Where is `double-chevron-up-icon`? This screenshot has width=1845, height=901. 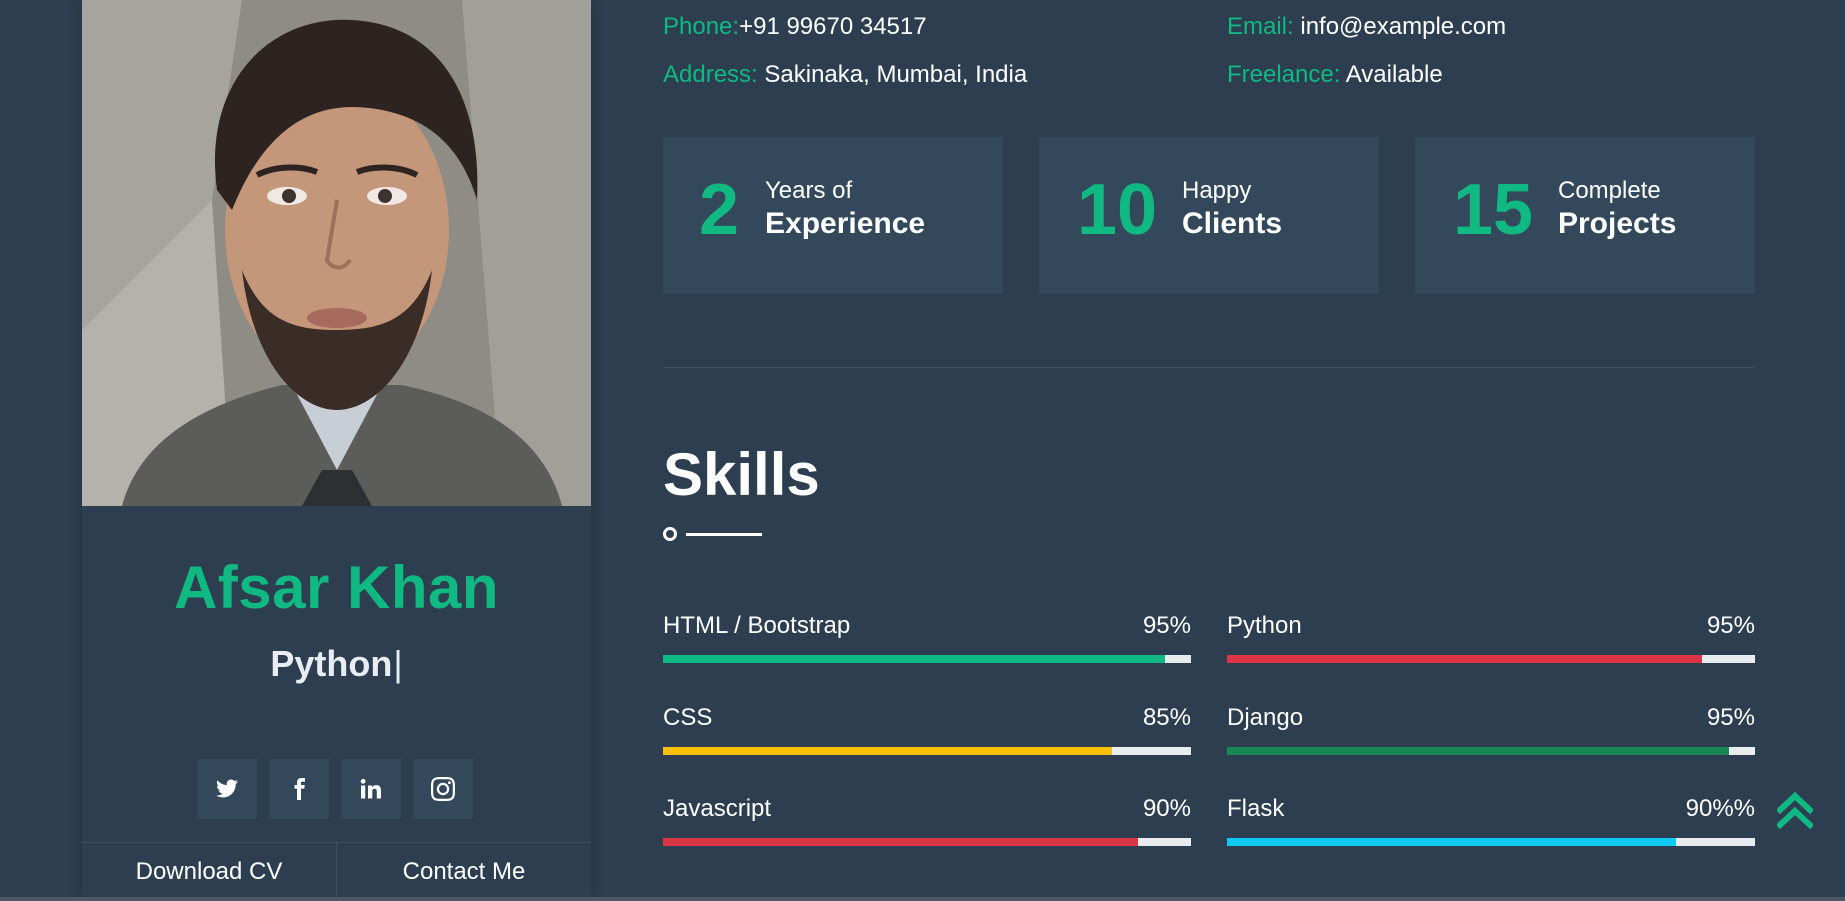 double-chevron-up-icon is located at coordinates (1795, 810).